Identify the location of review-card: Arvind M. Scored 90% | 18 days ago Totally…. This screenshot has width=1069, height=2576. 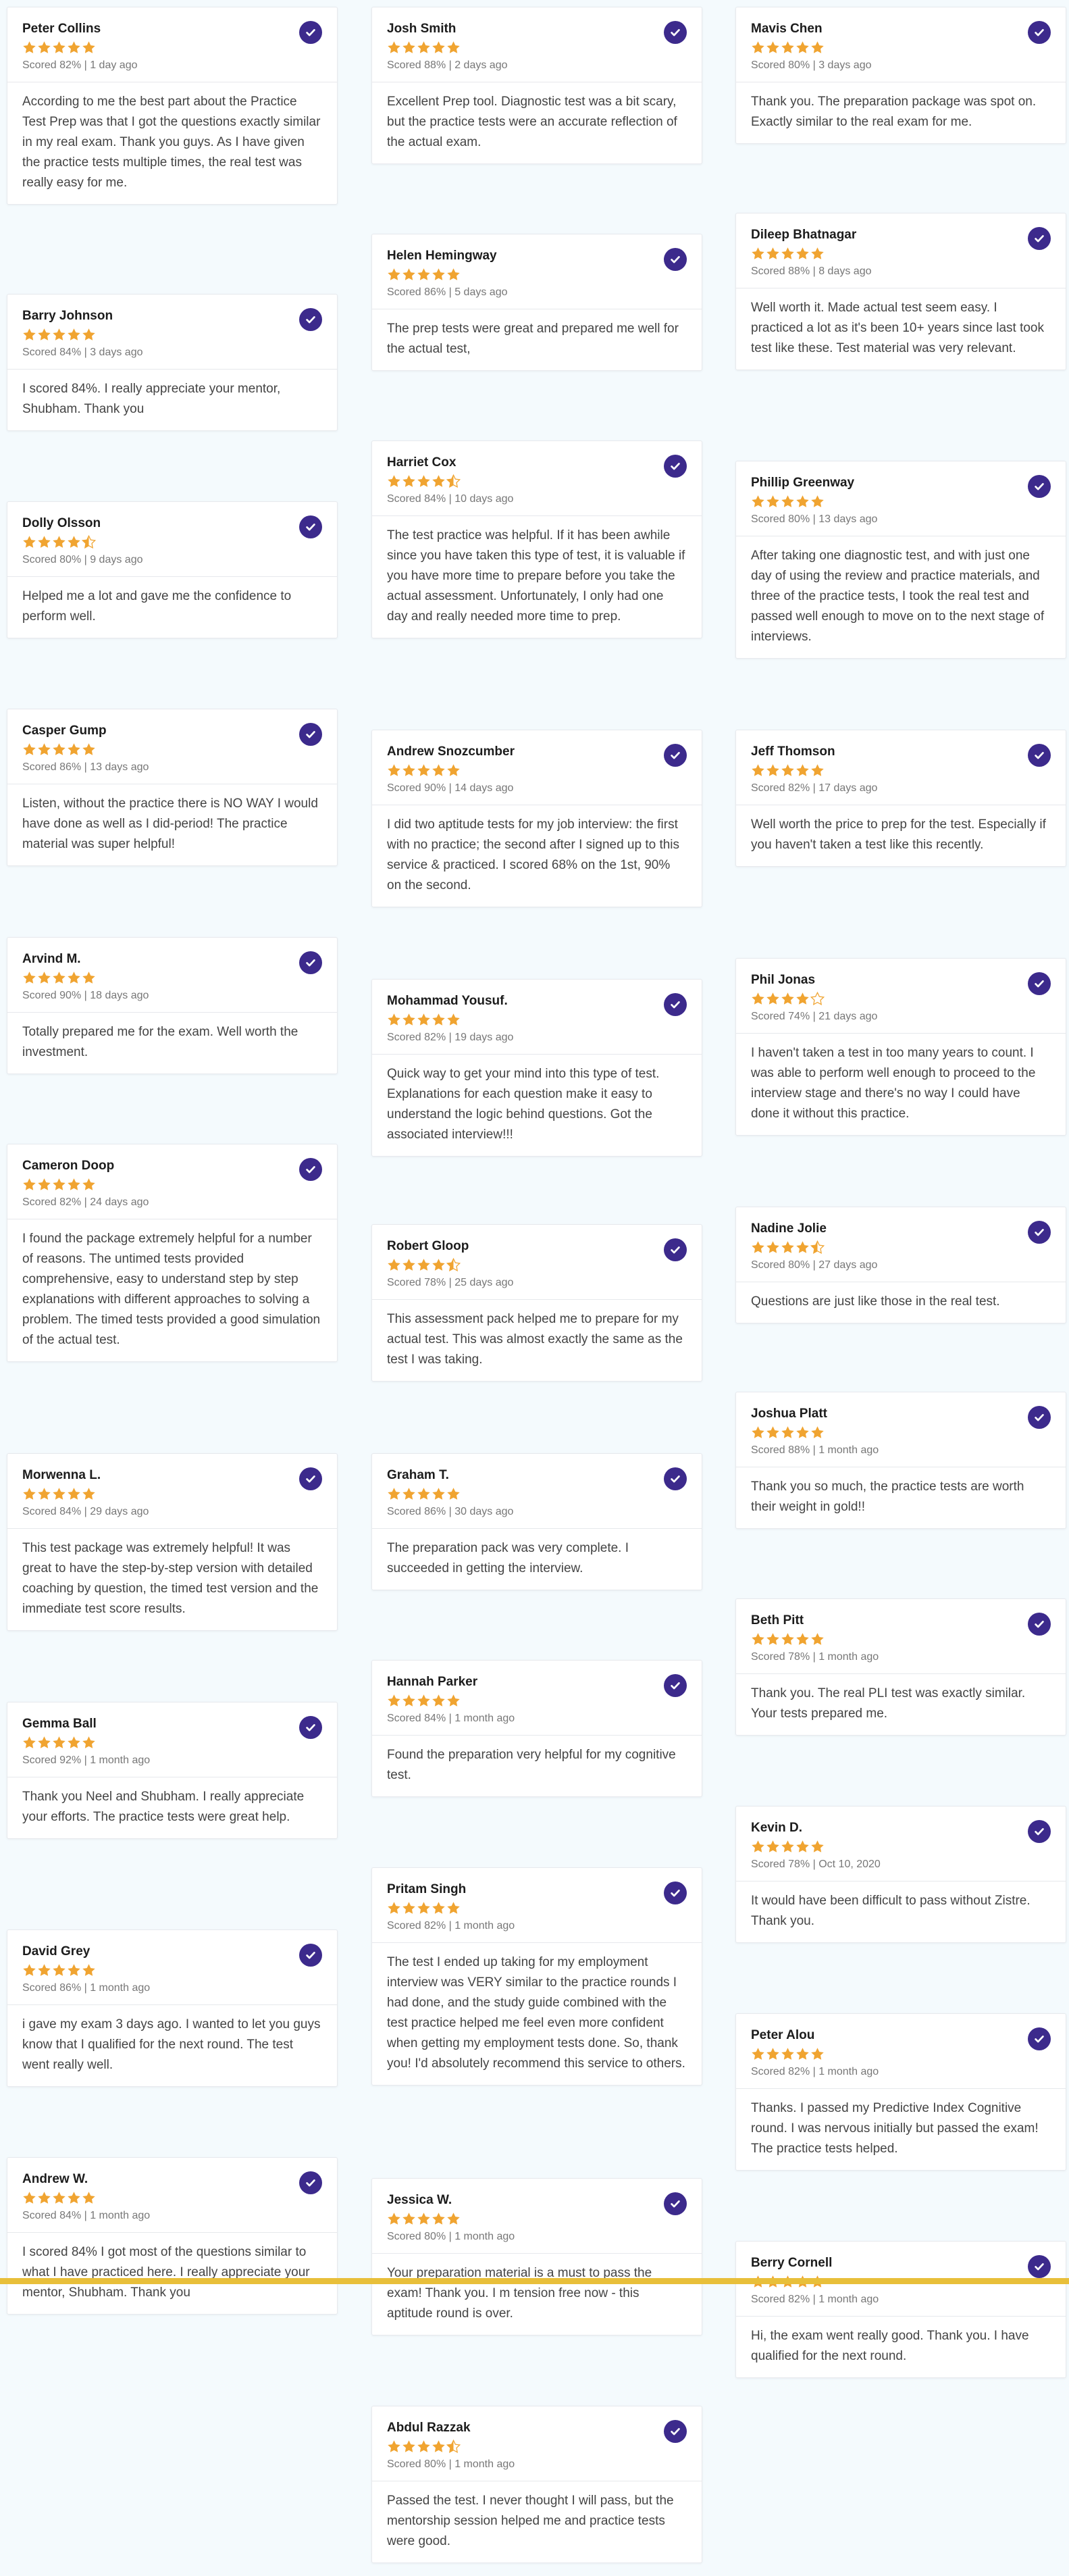
(172, 1005).